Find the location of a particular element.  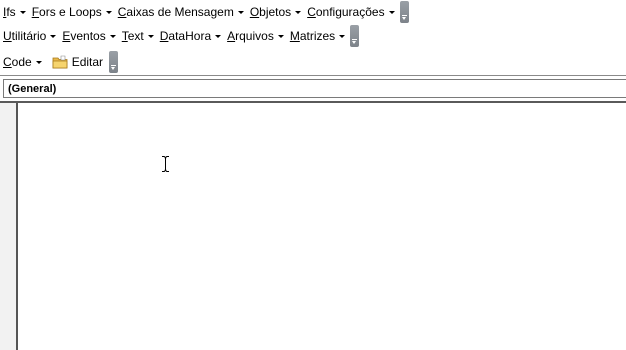

editar-label: Editar is located at coordinates (87, 62).